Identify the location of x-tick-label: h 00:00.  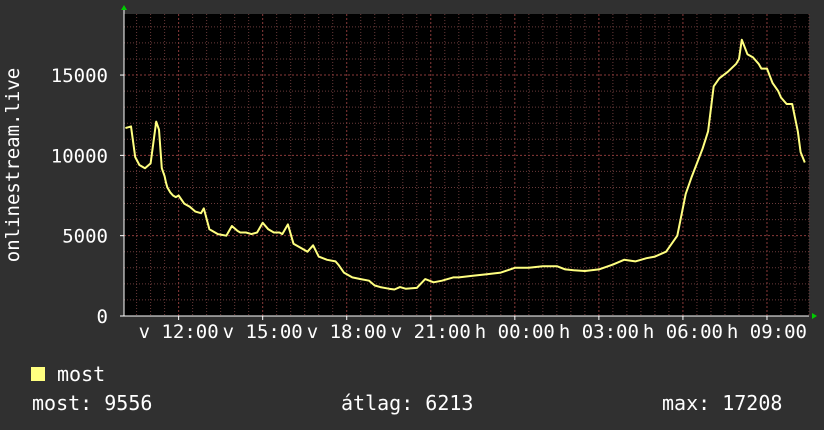
(515, 330).